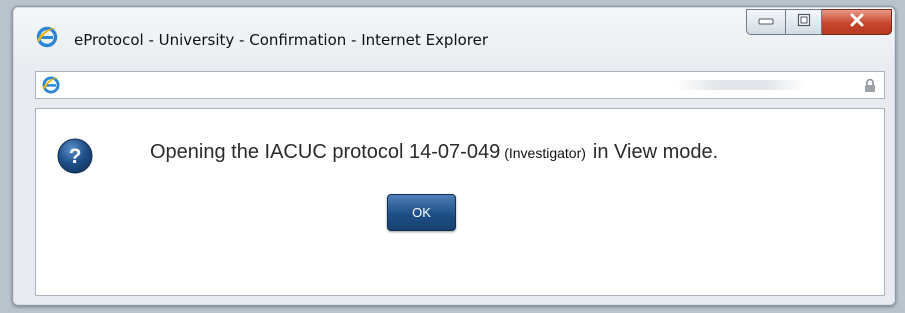  I want to click on message-main: Opening the IACUC protocol 14-07-049, so click(325, 152).